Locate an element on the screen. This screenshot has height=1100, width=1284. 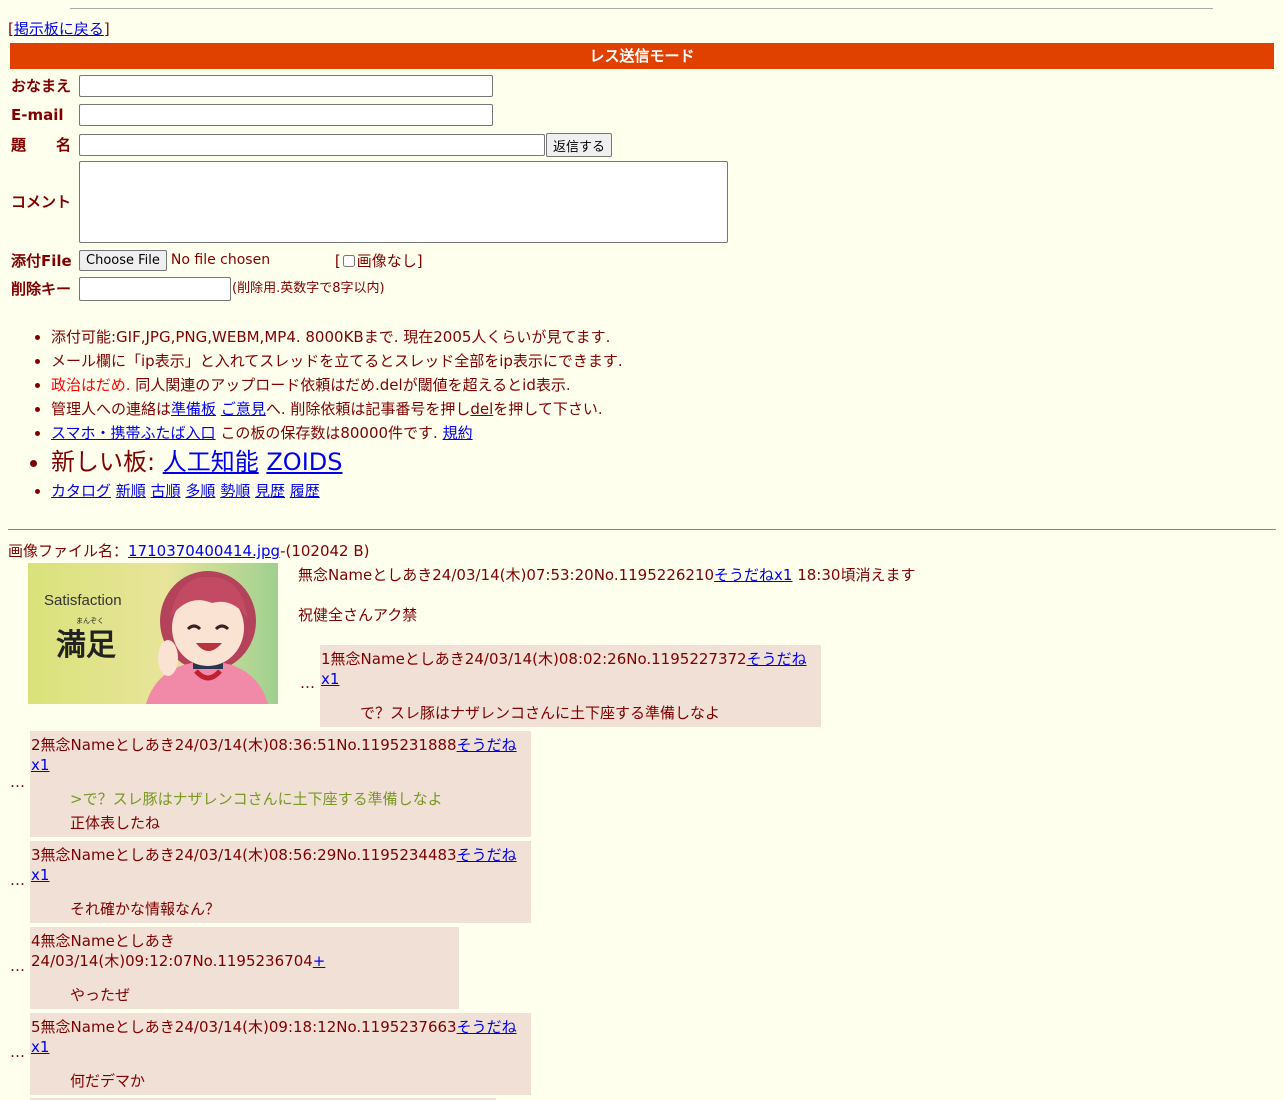
choose-file-button: Choose File is located at coordinates (123, 260).